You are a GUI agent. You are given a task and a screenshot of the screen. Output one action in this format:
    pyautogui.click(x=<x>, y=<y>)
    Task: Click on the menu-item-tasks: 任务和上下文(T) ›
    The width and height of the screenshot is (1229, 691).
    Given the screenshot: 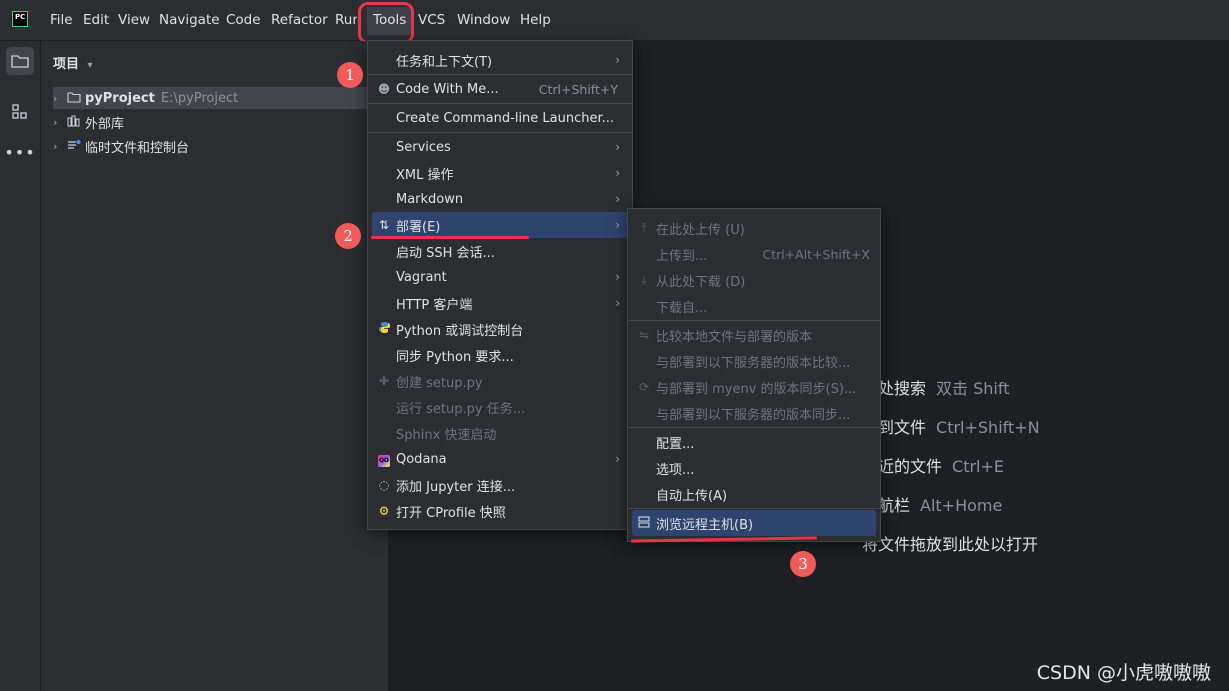 What is the action you would take?
    pyautogui.click(x=500, y=60)
    